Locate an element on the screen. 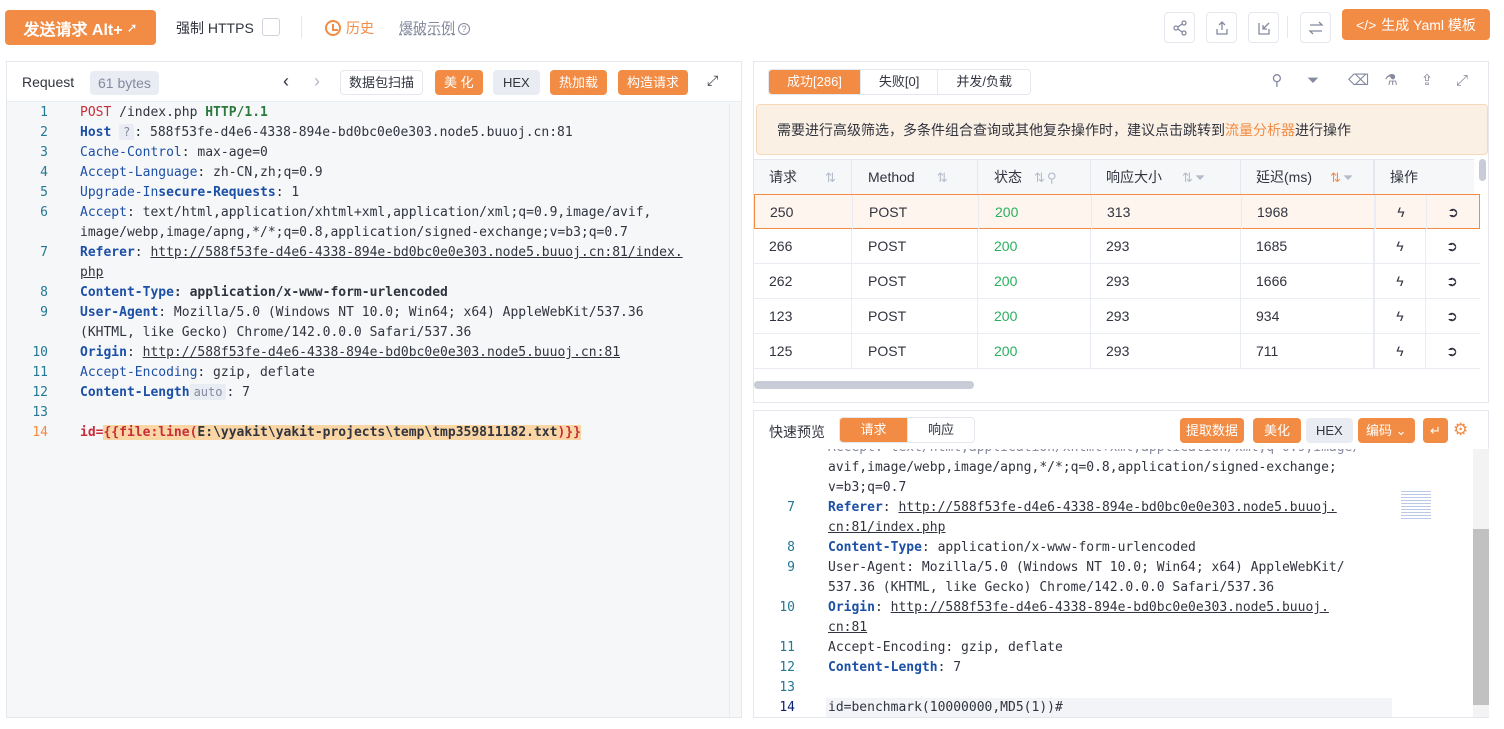  import-button is located at coordinates (1263, 27).